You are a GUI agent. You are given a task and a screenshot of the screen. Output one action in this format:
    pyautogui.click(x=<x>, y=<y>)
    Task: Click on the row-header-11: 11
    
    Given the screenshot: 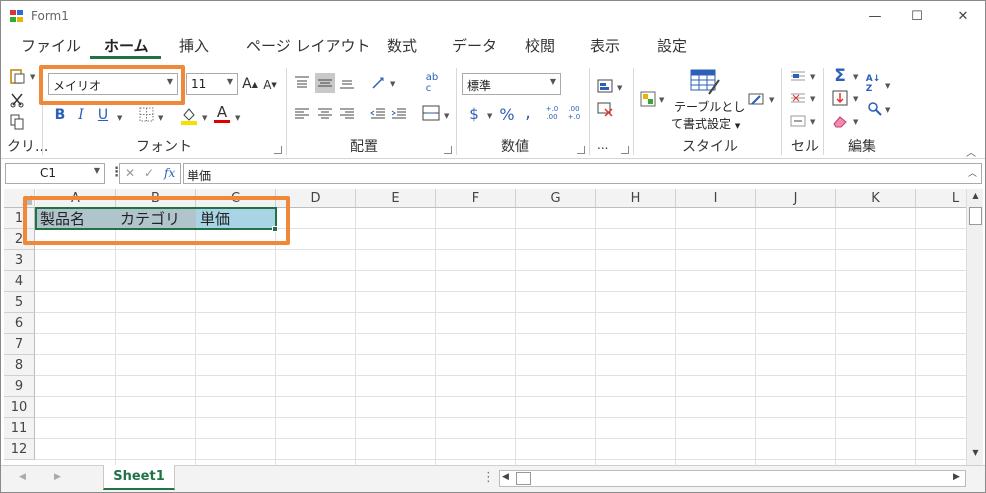 What is the action you would take?
    pyautogui.click(x=19, y=428)
    